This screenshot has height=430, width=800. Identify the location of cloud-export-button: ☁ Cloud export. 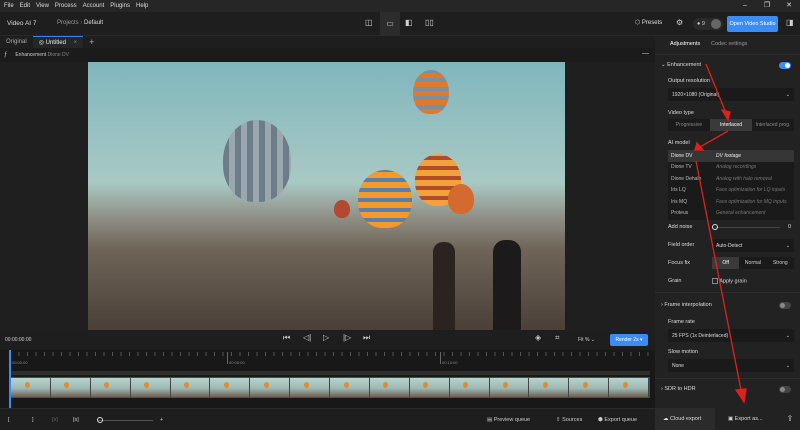
(685, 419).